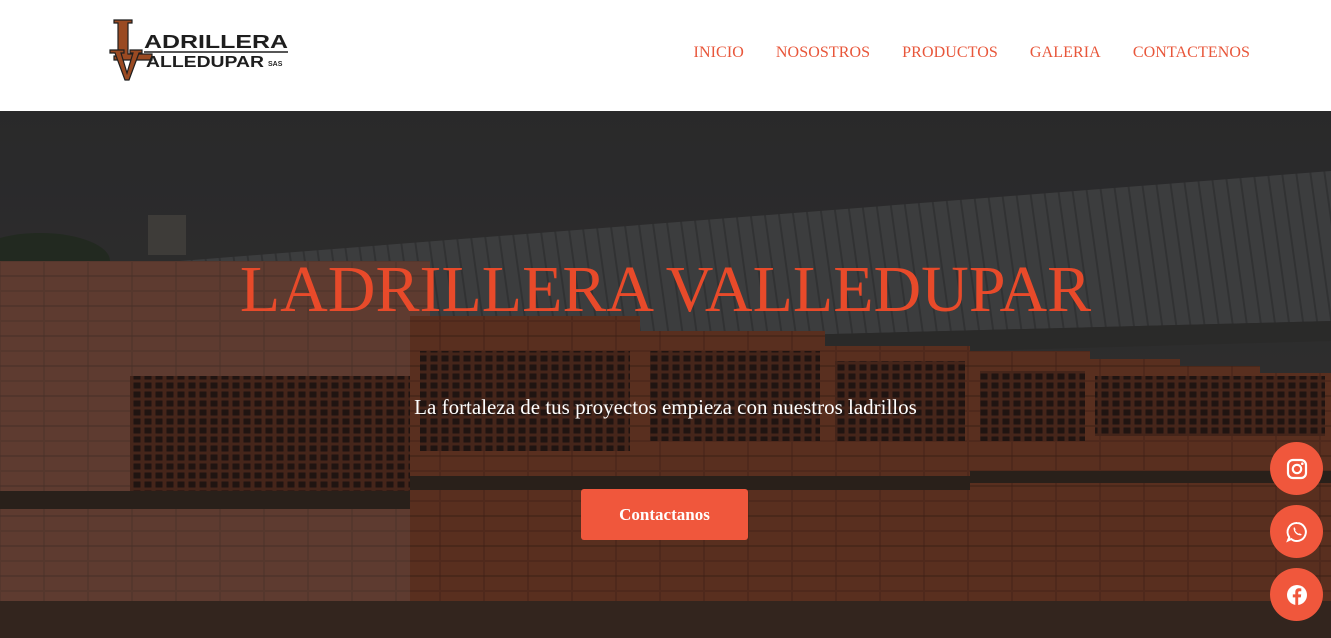 The image size is (1331, 638). I want to click on hero-title: LADRILLERA VALLEDUPAR, so click(665, 290).